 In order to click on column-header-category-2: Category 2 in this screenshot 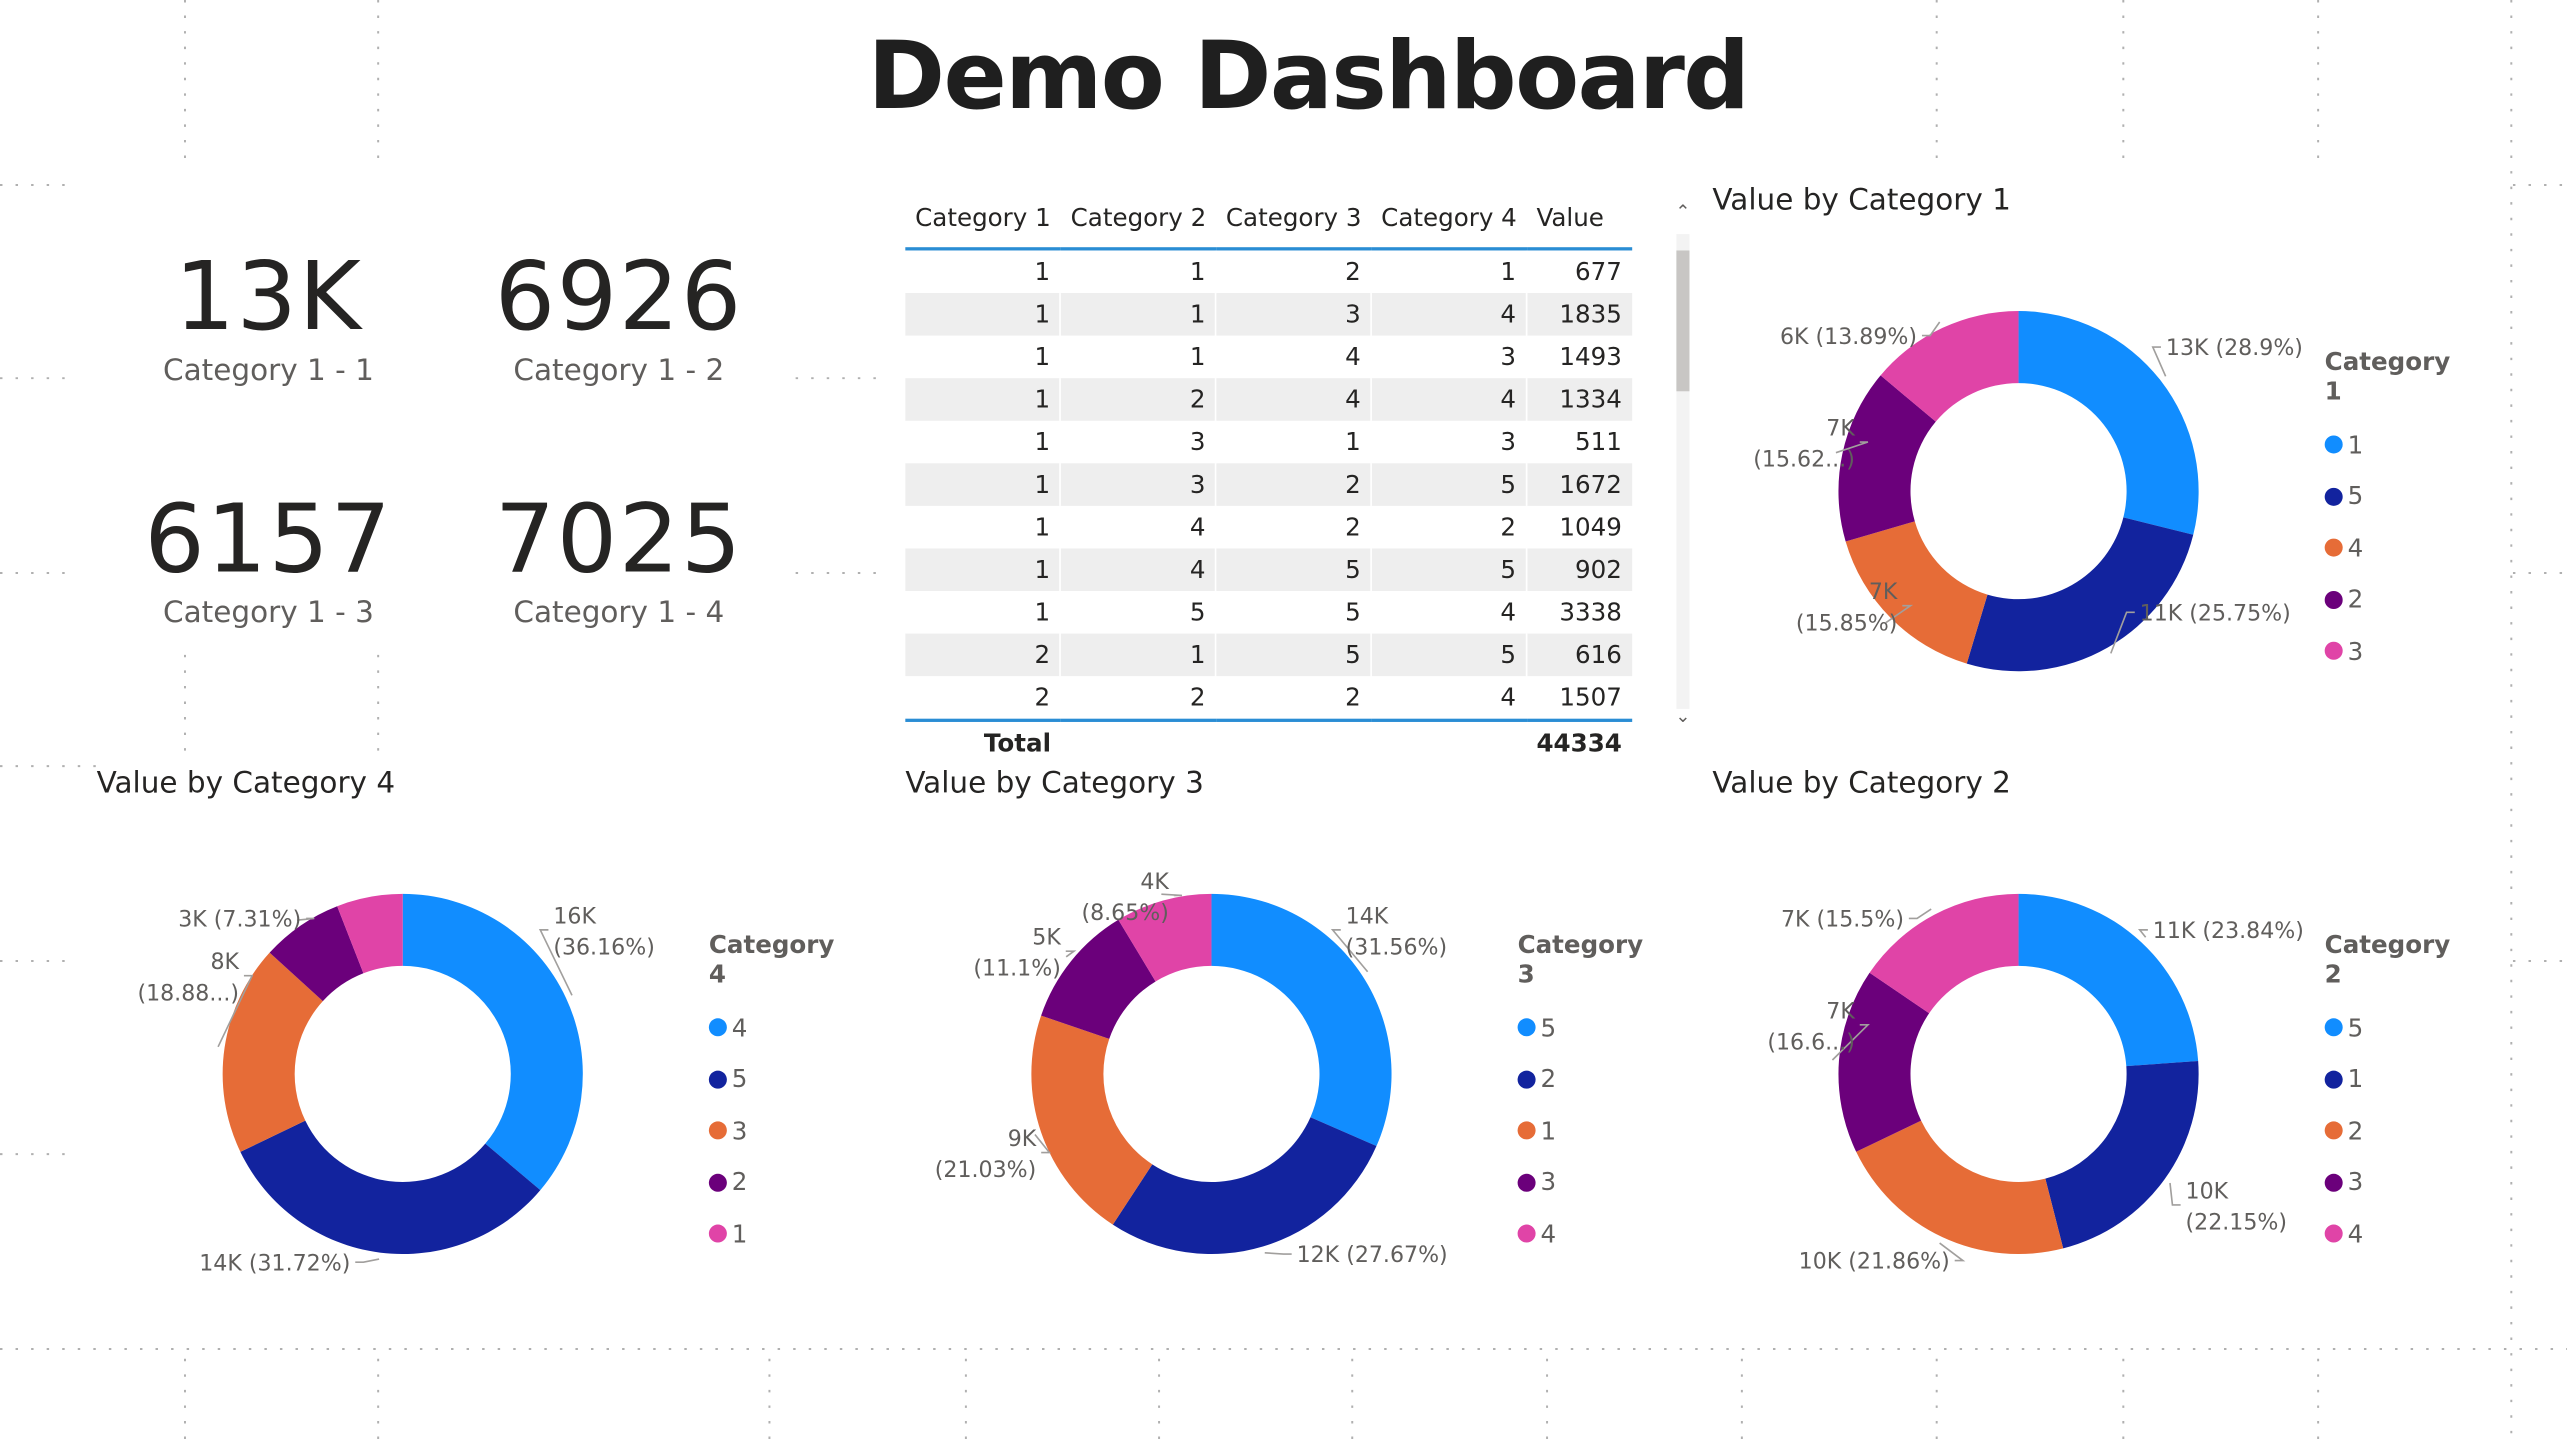, I will do `click(1138, 219)`.